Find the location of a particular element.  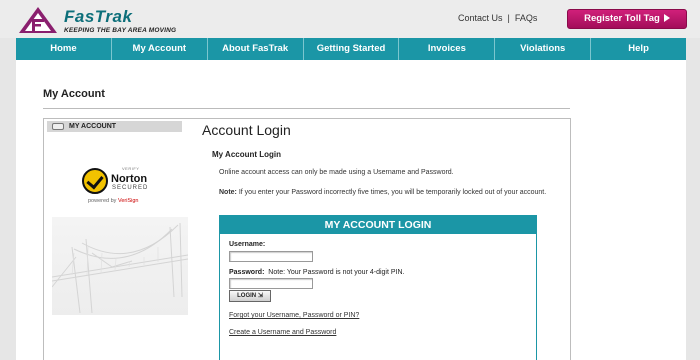

faqs-link: FAQs is located at coordinates (526, 18).